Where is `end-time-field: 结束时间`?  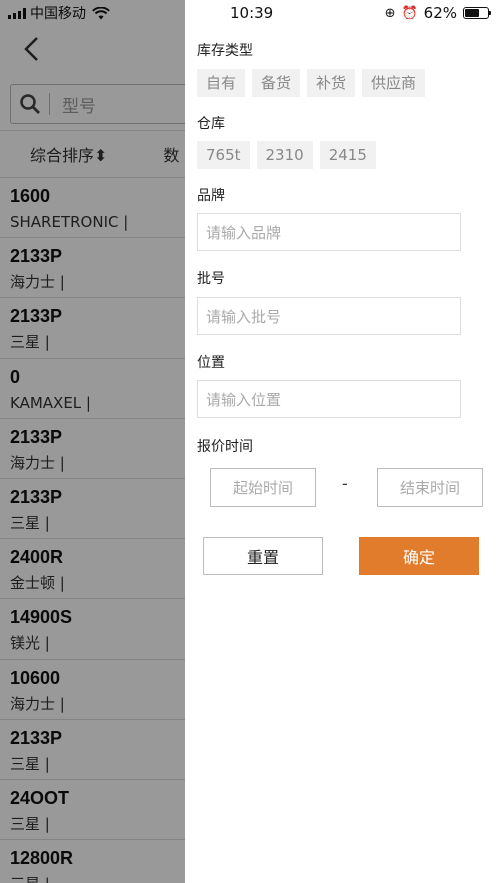 end-time-field: 结束时间 is located at coordinates (430, 487).